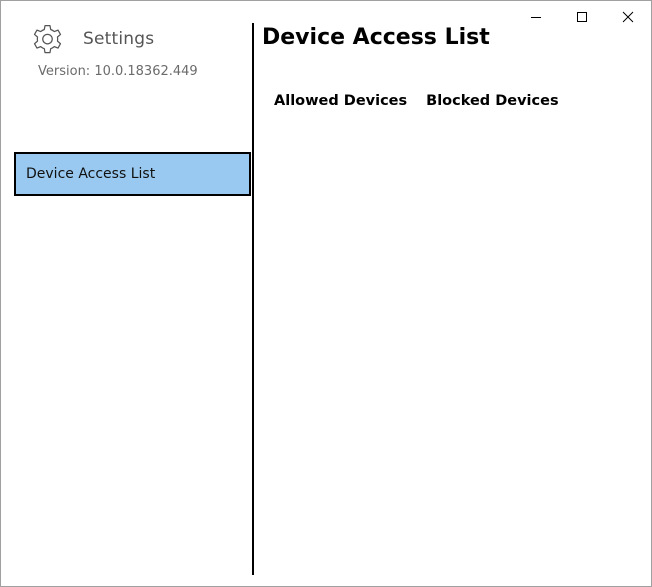 This screenshot has width=652, height=587. I want to click on window-caption-buttons, so click(582, 17).